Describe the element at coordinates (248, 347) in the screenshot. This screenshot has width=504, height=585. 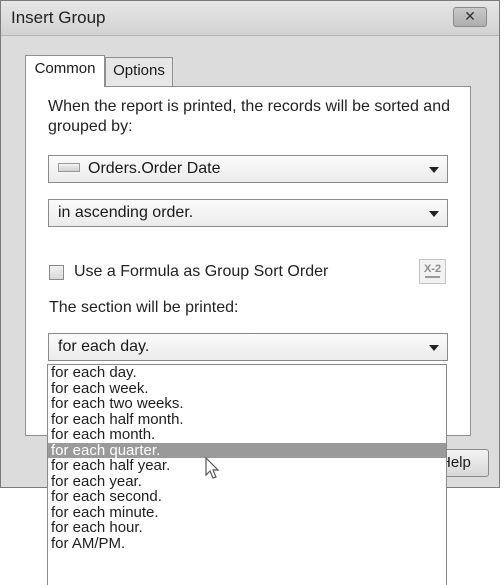
I see `section-interval-select: for each day.` at that location.